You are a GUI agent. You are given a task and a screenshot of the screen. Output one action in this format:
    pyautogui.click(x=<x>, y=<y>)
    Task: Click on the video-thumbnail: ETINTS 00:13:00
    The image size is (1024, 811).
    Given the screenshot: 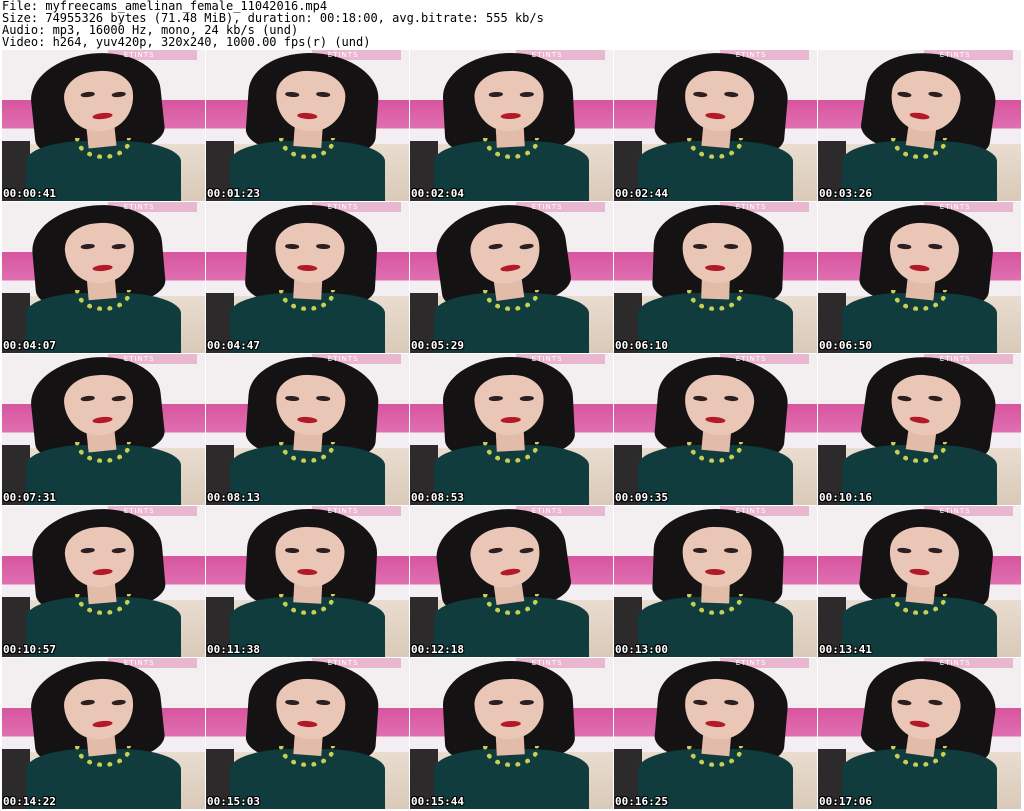 What is the action you would take?
    pyautogui.click(x=715, y=581)
    